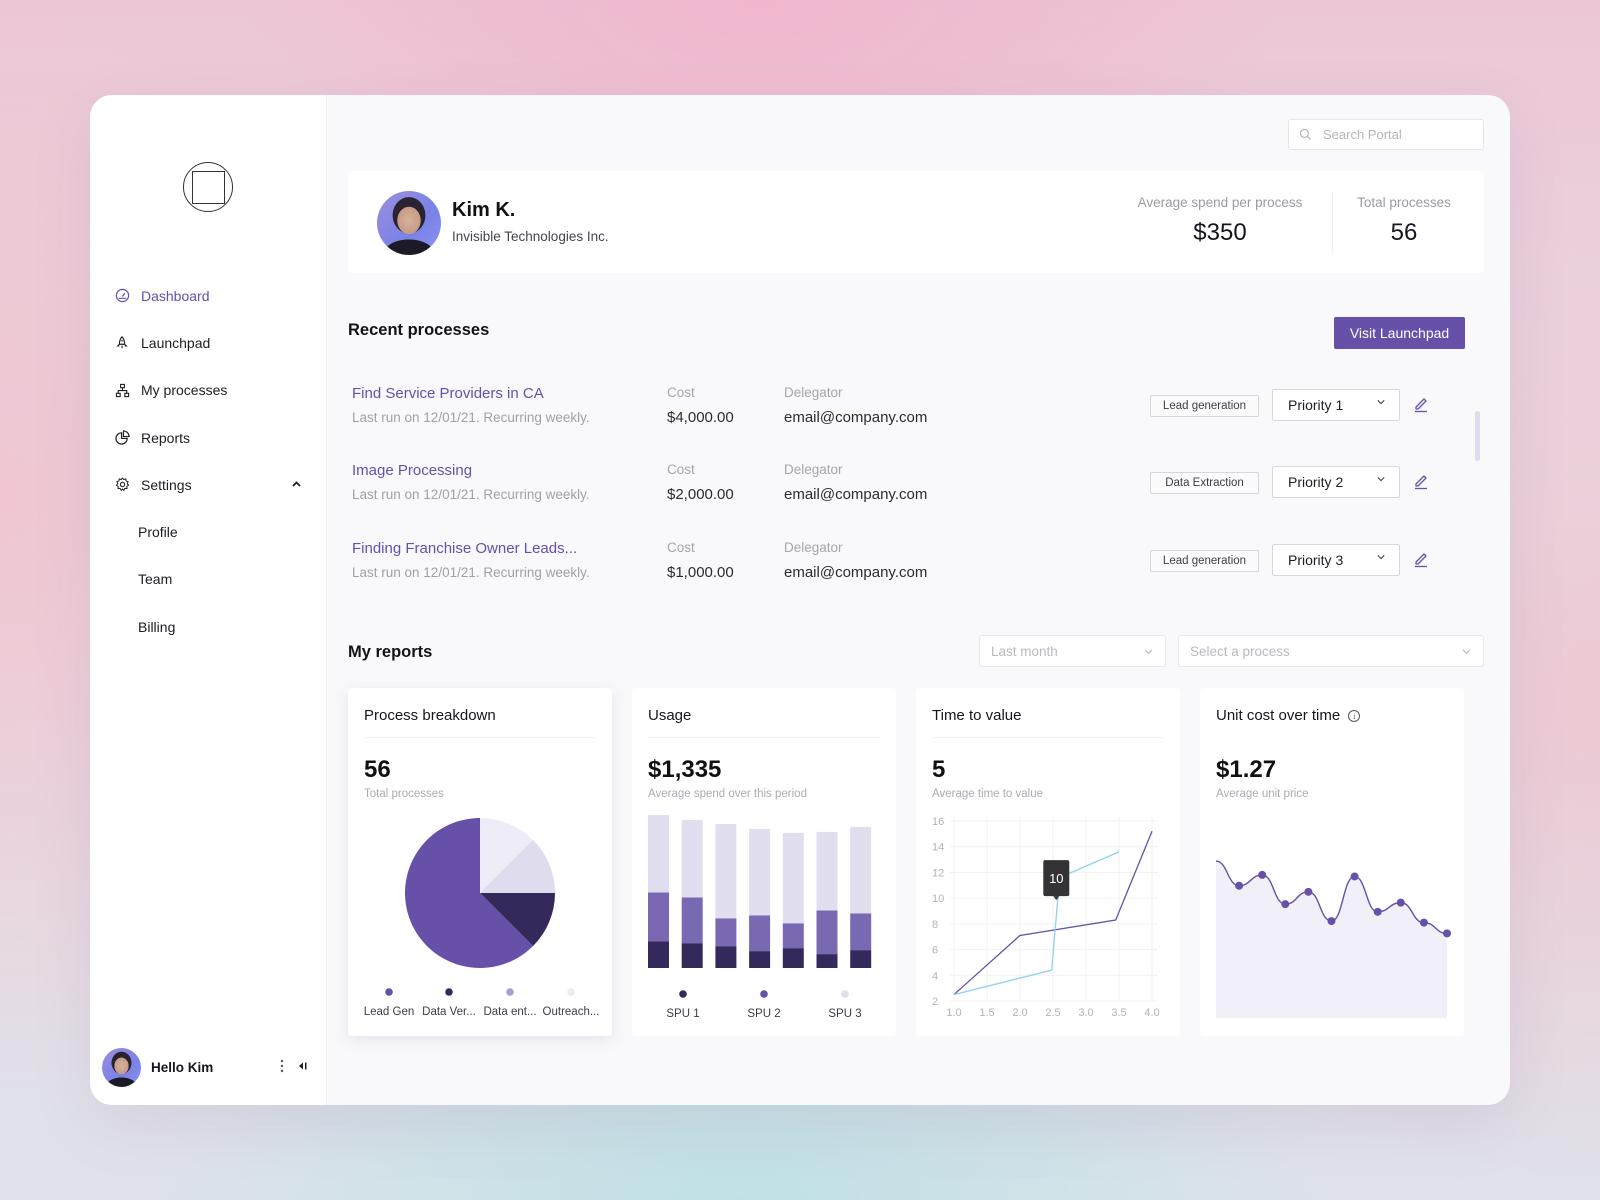 The width and height of the screenshot is (1600, 1200). What do you see at coordinates (1386, 134) in the screenshot?
I see `search-input: Search Portal` at bounding box center [1386, 134].